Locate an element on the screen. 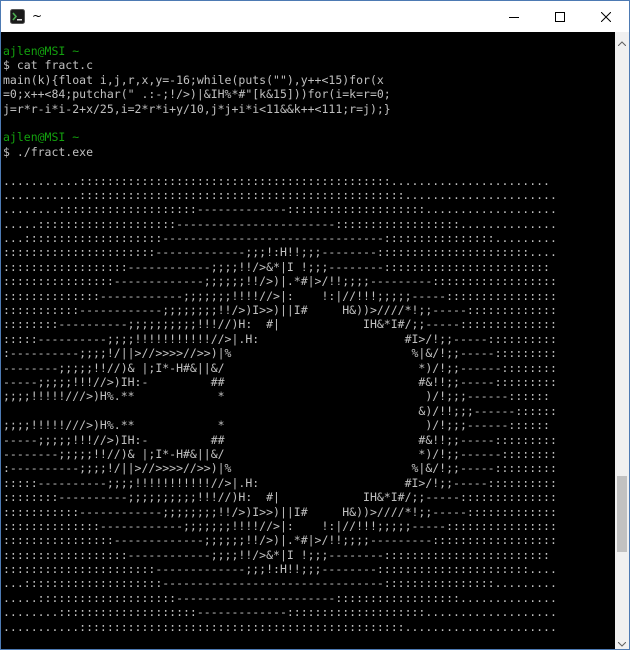 The height and width of the screenshot is (651, 630). minimize-button is located at coordinates (514, 16).